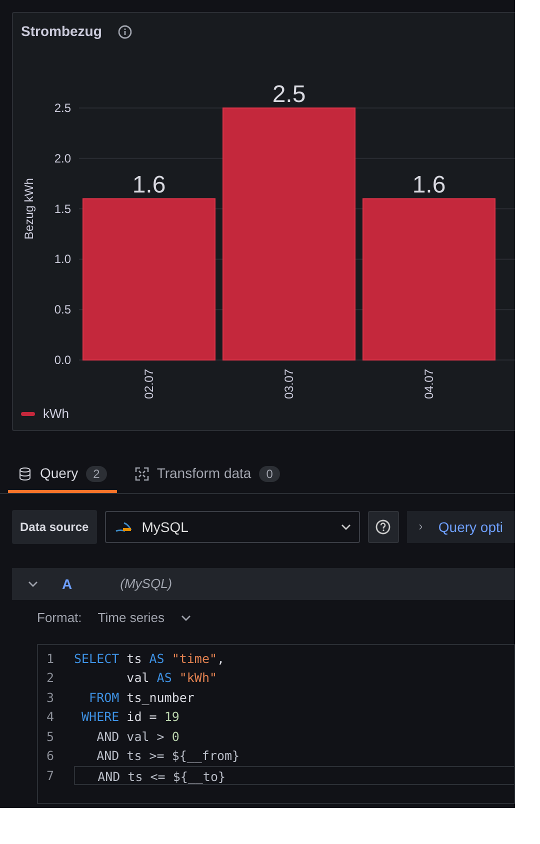 The width and height of the screenshot is (540, 844). I want to click on count-badge: 2, so click(96, 474).